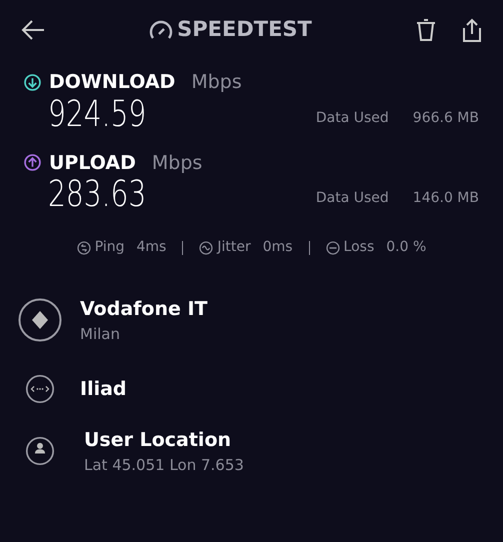 Image resolution: width=503 pixels, height=542 pixels. I want to click on server-detail: Milan, so click(100, 334).